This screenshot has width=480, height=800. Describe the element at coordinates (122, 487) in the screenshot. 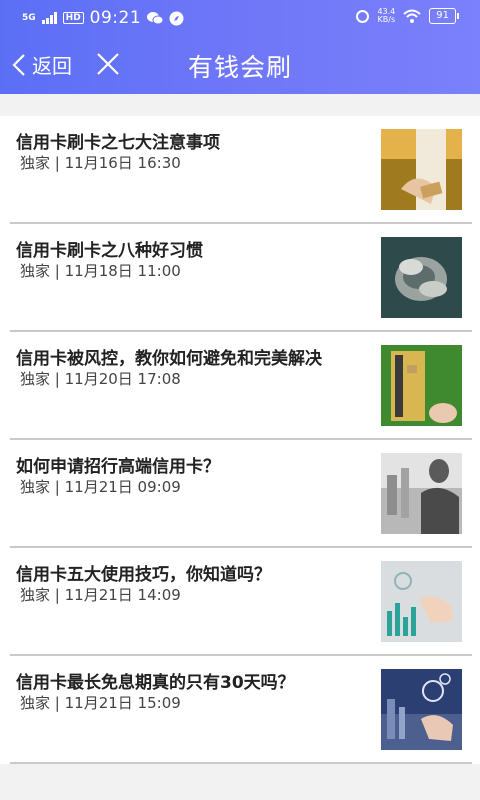

I see `article-date: 11月21日 09:09` at that location.